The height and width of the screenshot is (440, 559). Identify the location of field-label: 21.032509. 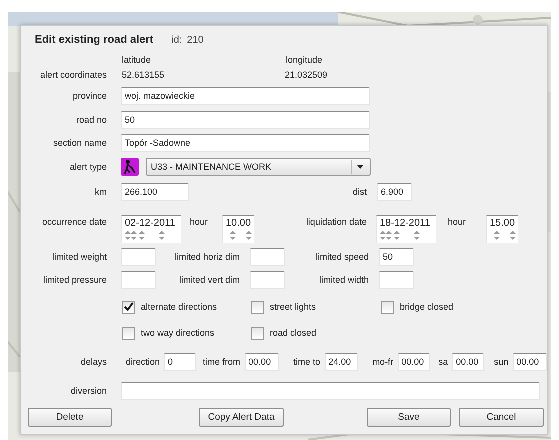
(307, 75).